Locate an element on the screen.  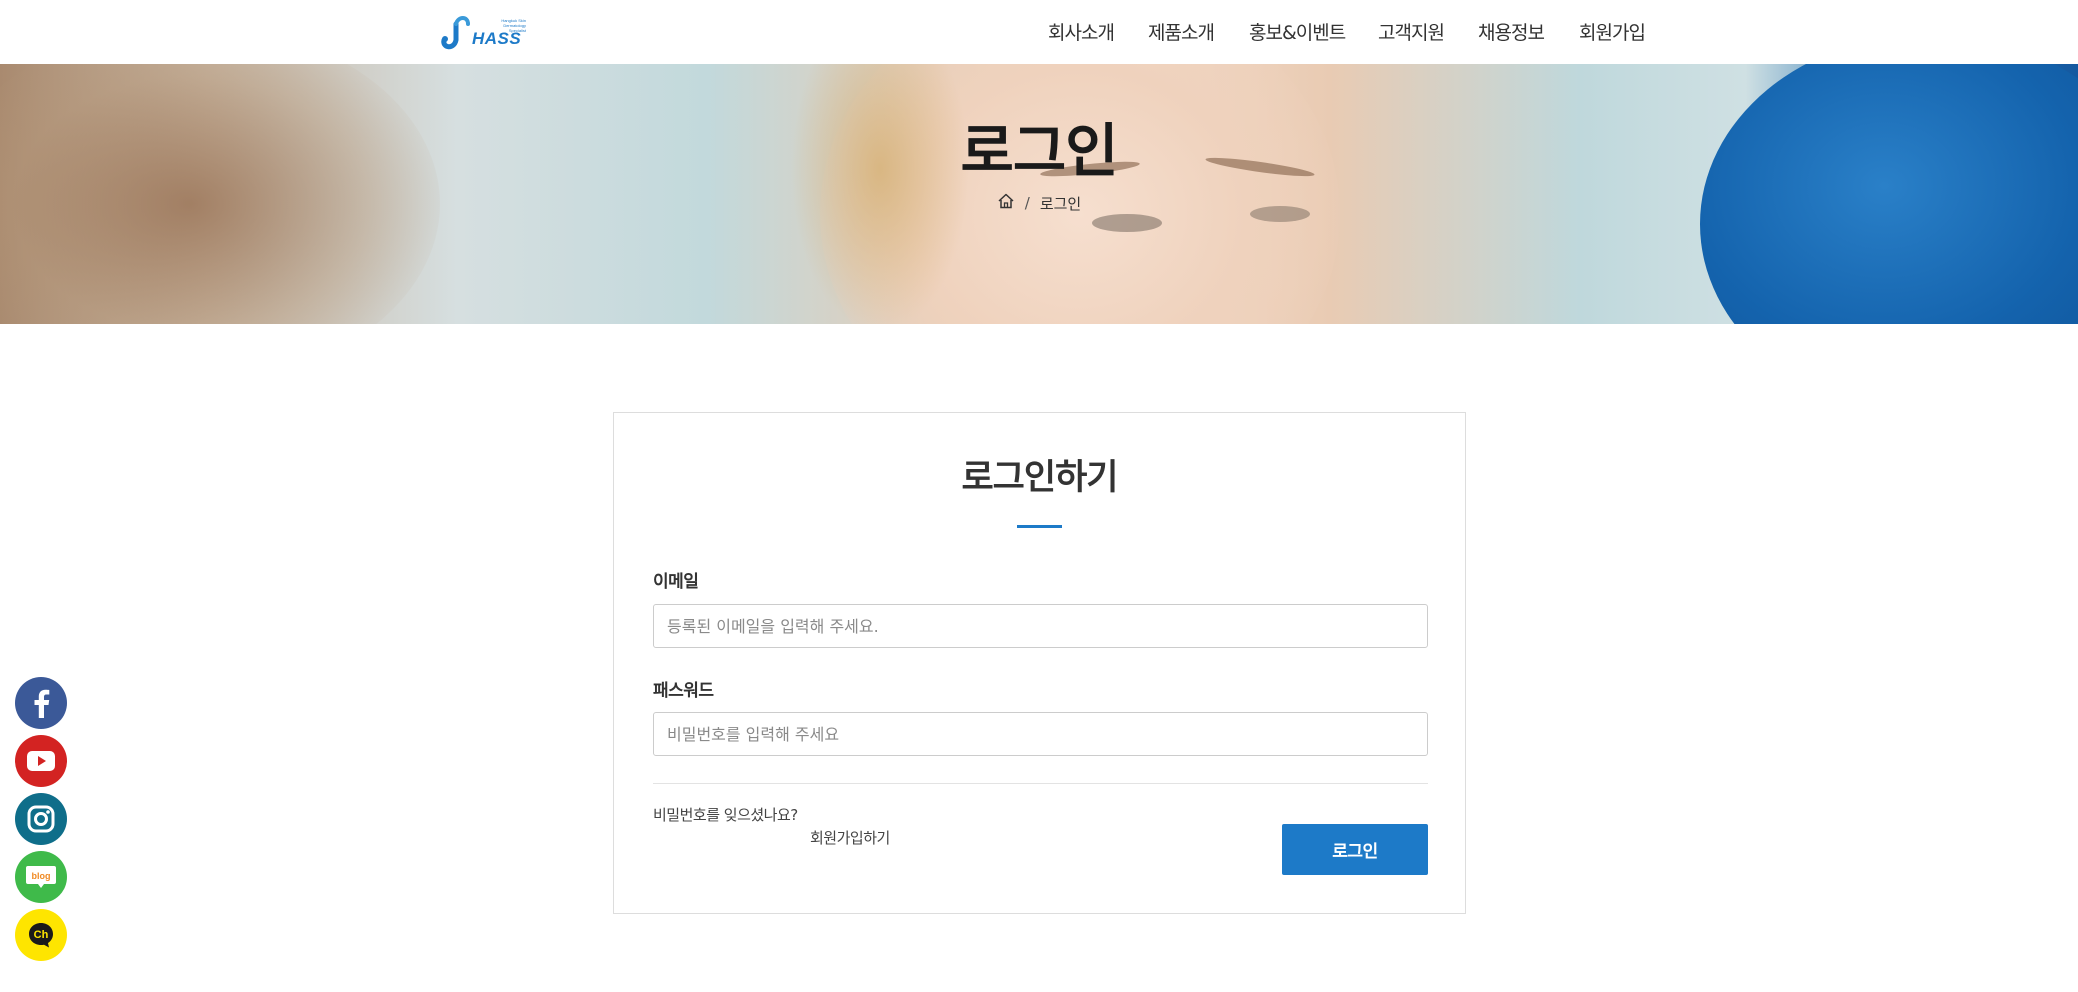
logo: Hangkuk Skin Dermatology Specialist HASS is located at coordinates (482, 32).